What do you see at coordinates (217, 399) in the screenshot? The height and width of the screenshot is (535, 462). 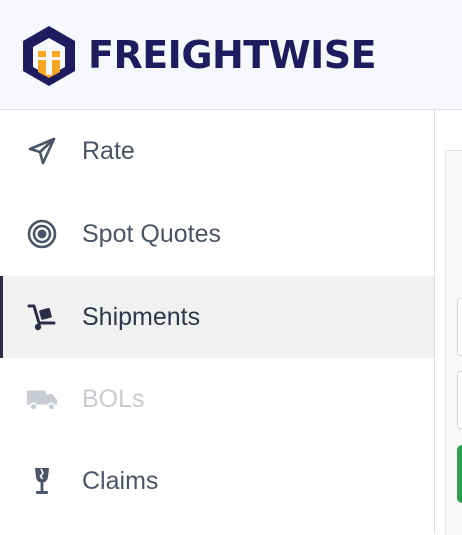 I see `sidebar-item-bols: BOLs` at bounding box center [217, 399].